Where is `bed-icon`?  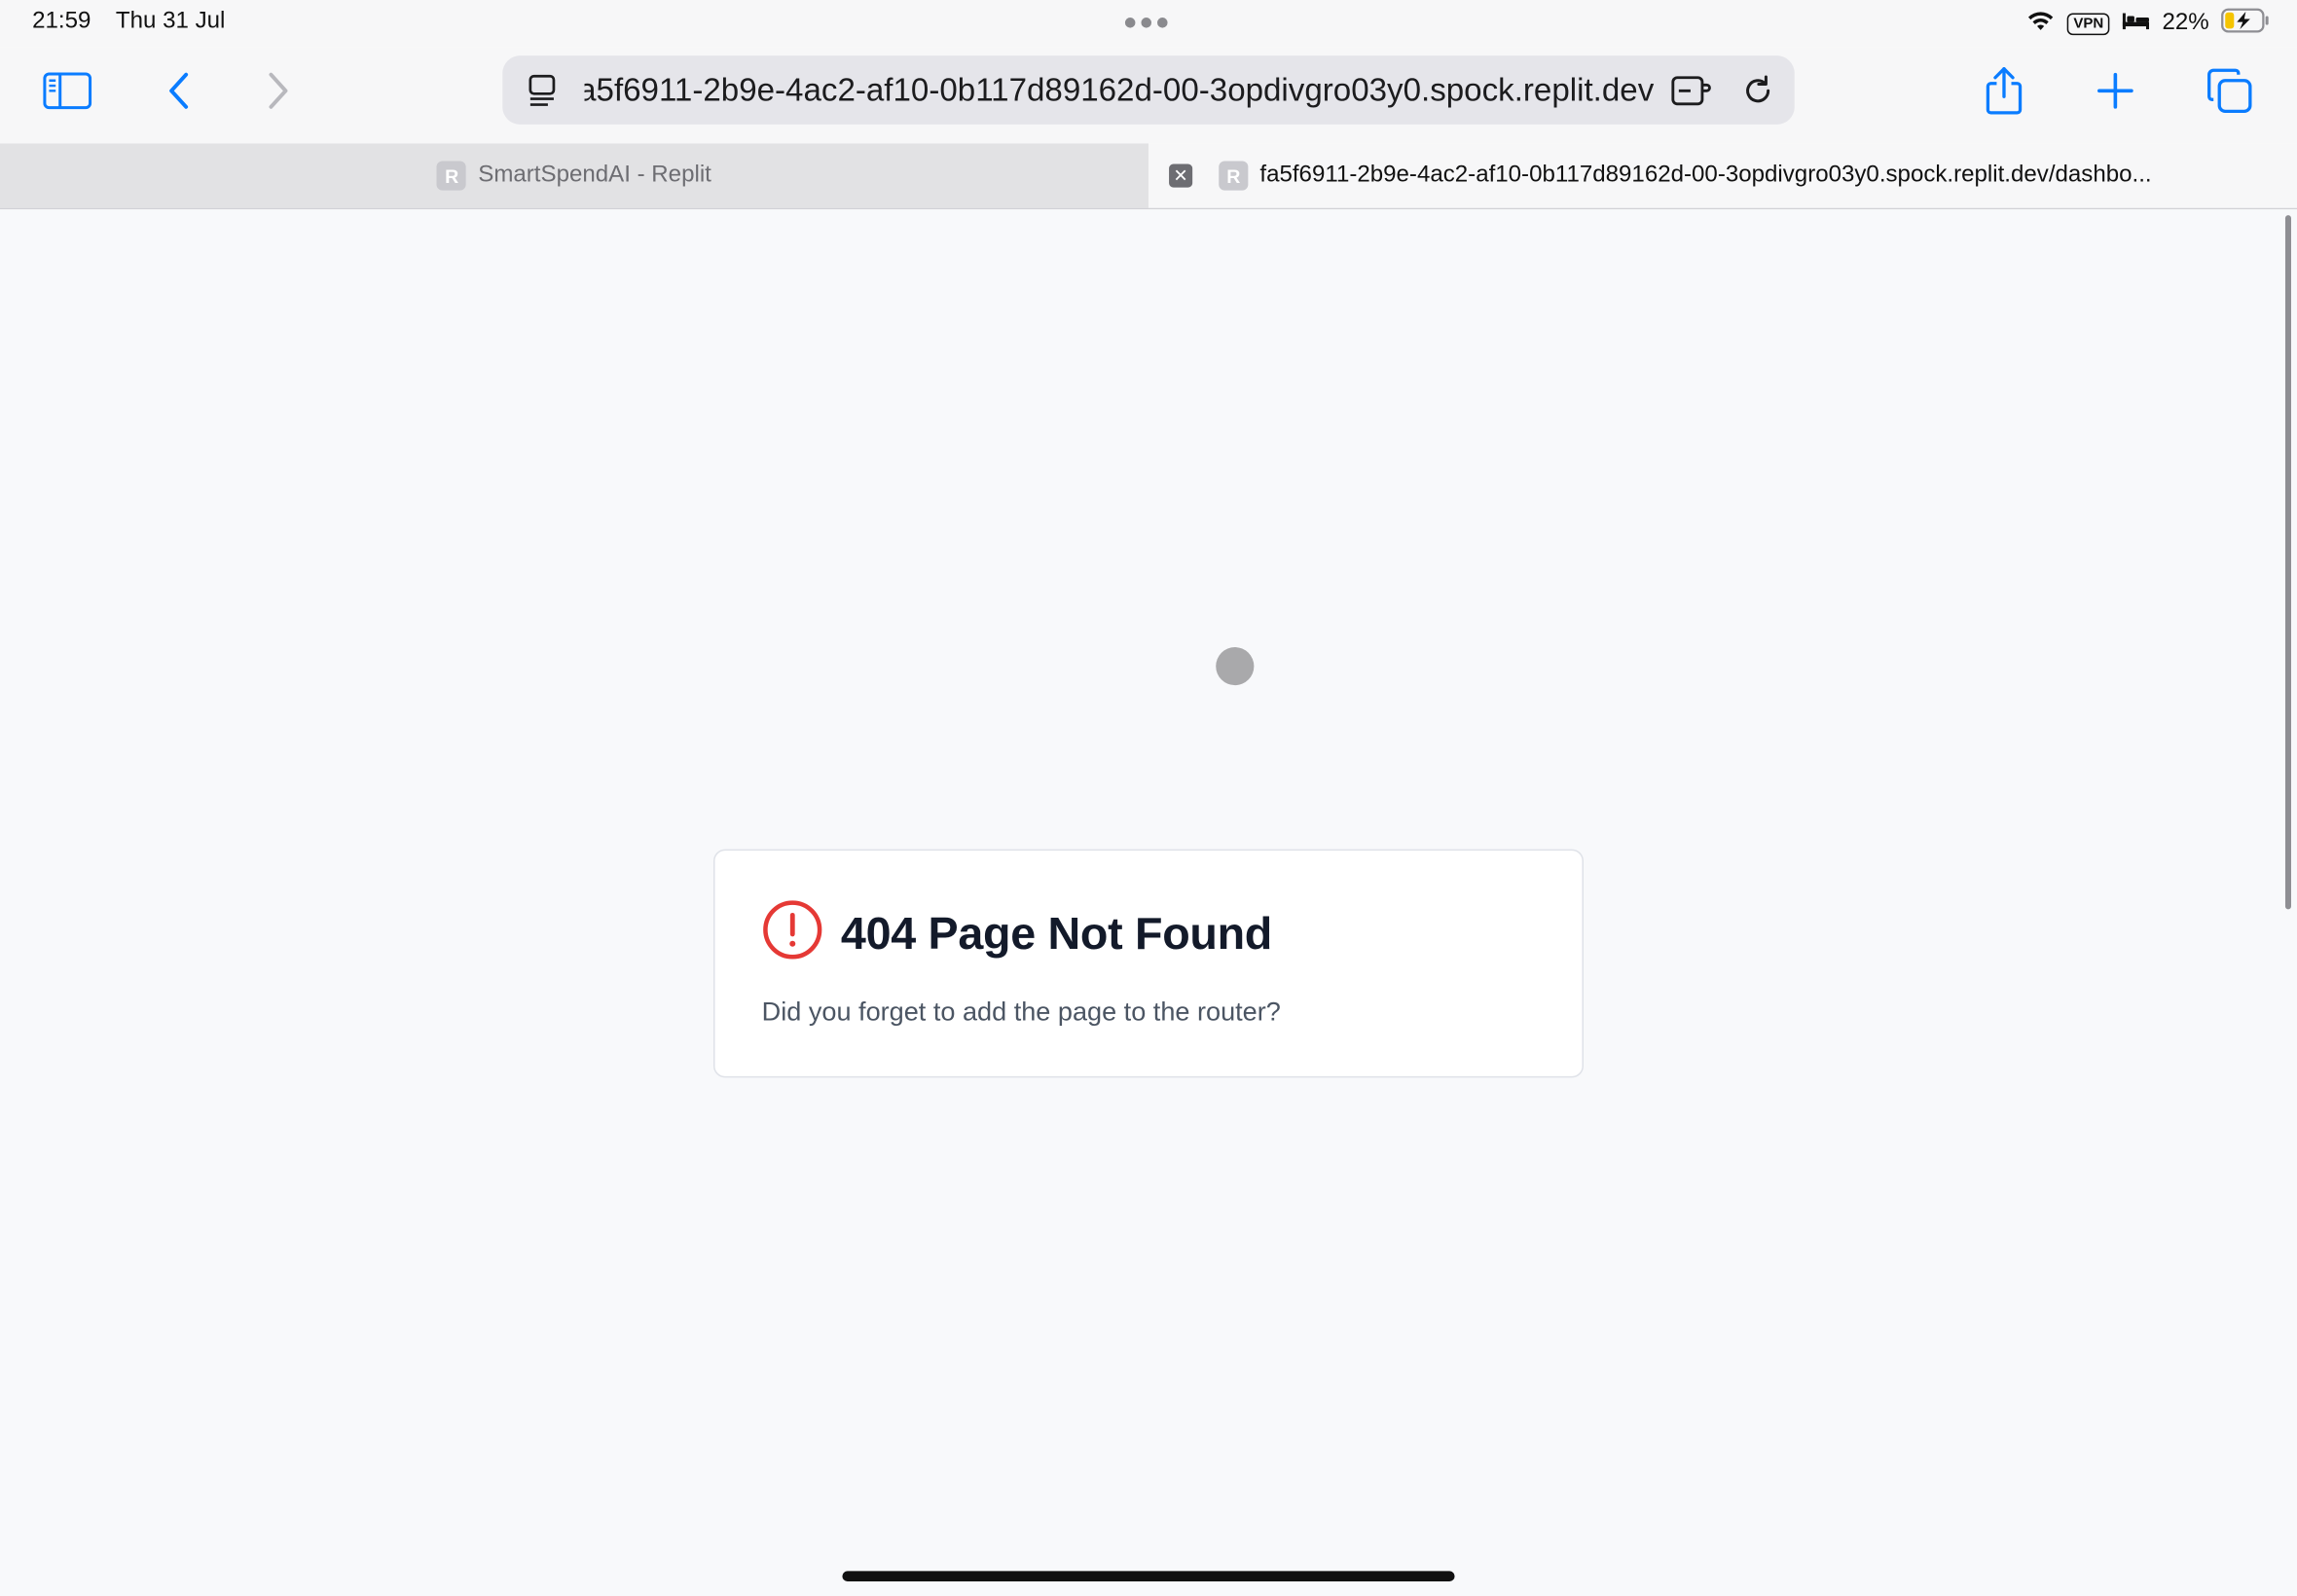 bed-icon is located at coordinates (2135, 24).